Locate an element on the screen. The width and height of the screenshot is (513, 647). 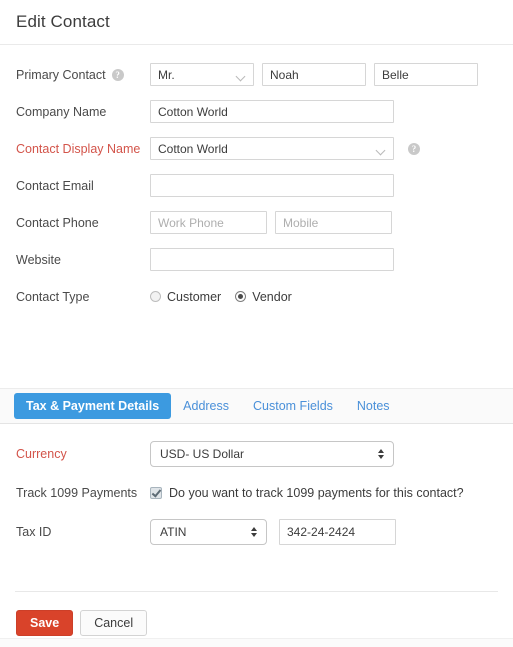
bottom-strip is located at coordinates (256, 642).